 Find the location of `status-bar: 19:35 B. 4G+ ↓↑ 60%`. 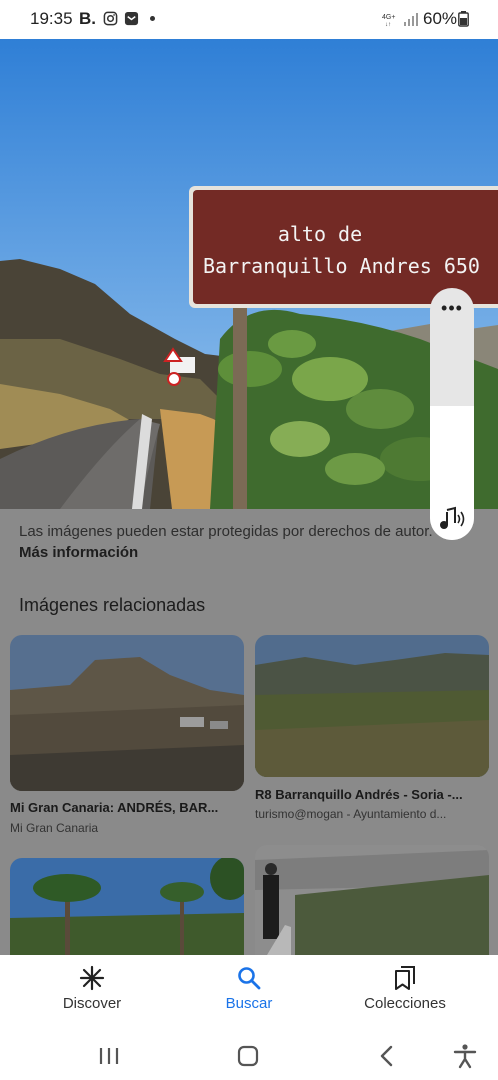

status-bar: 19:35 B. 4G+ ↓↑ 60% is located at coordinates (249, 19).